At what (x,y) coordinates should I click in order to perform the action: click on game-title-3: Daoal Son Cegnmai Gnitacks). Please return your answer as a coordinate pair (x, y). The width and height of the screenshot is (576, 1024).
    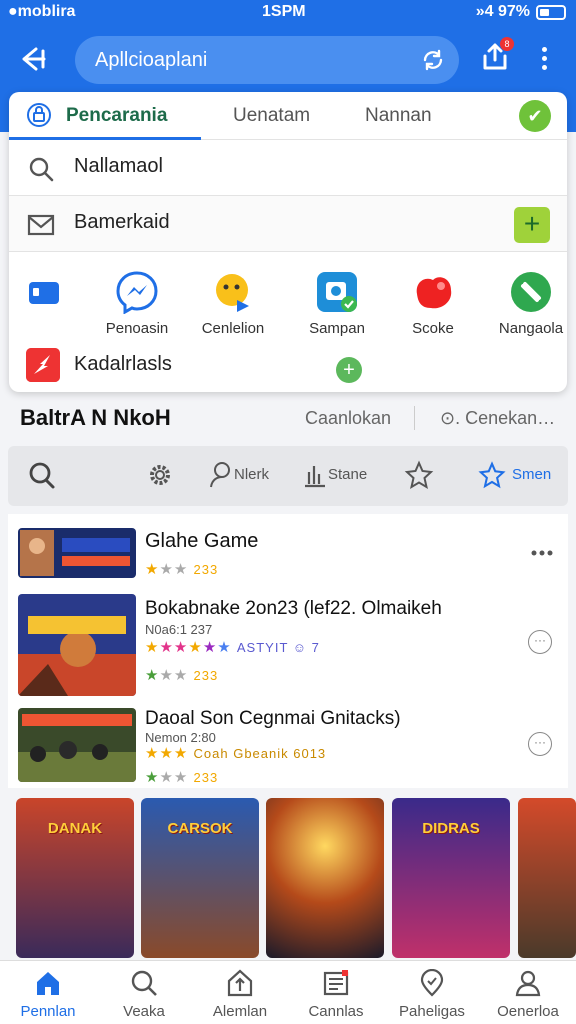
    Looking at the image, I should click on (273, 719).